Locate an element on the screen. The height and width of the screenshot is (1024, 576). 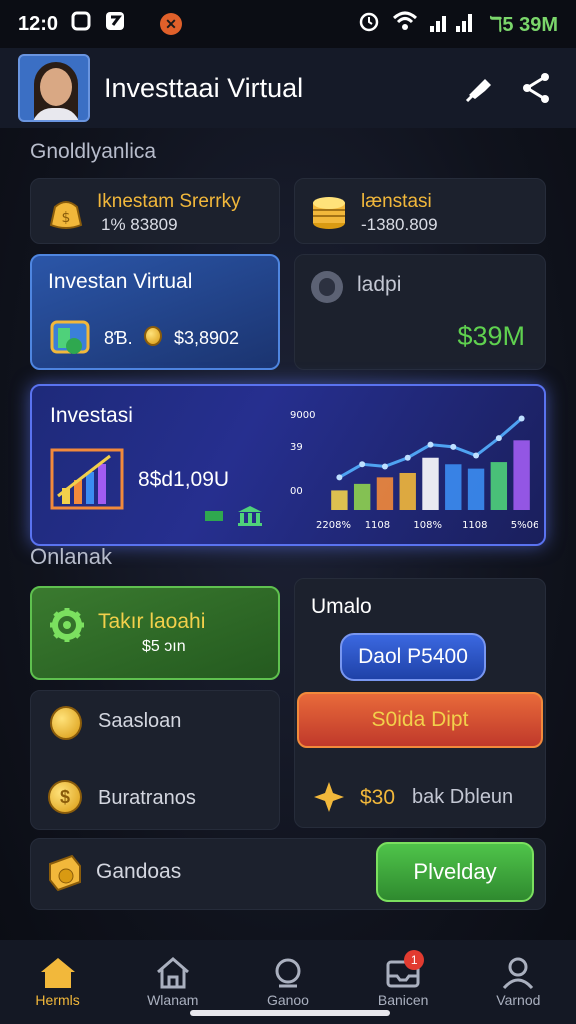
card-value: 8$d1,09U is located at coordinates (184, 479).